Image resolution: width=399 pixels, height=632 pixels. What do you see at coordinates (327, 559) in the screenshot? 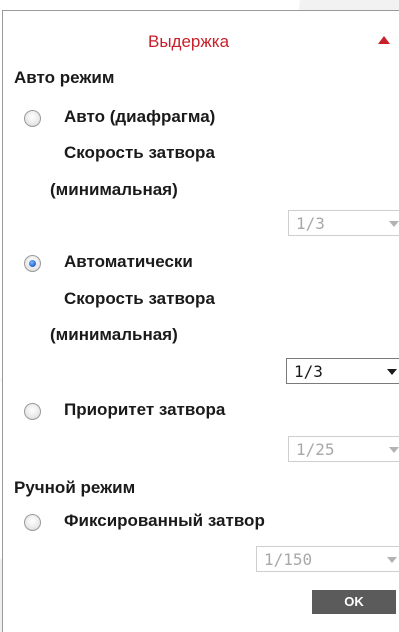
I see `shutter-select-fixed: 1/150` at bounding box center [327, 559].